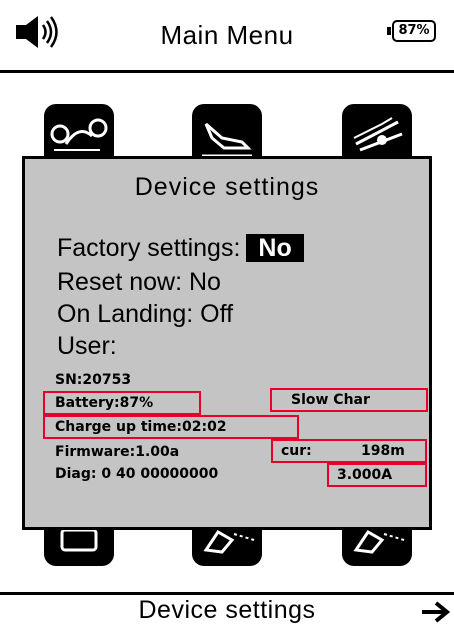  What do you see at coordinates (104, 403) in the screenshot?
I see `battery-status: Battery:87%` at bounding box center [104, 403].